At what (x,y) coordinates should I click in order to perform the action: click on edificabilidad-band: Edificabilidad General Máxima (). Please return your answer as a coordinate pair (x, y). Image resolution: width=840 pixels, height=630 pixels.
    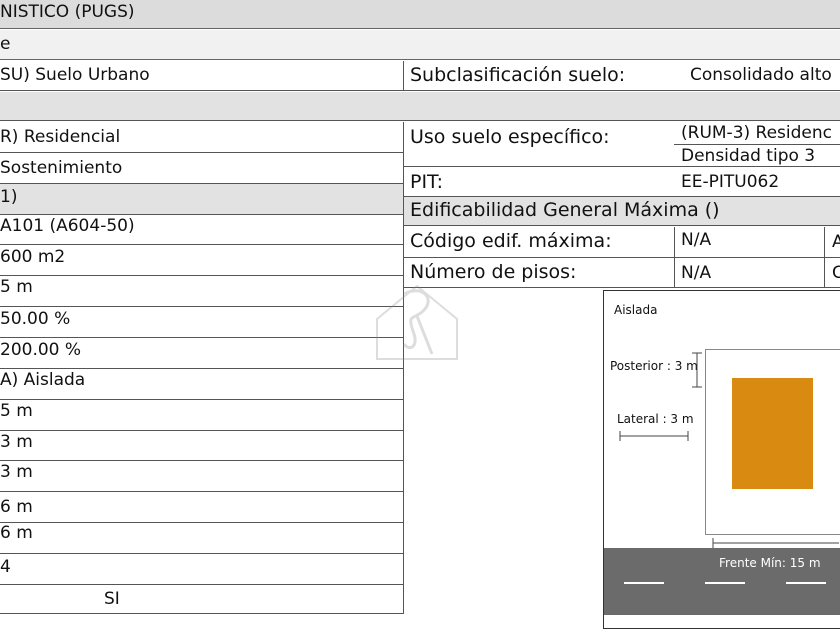
    Looking at the image, I should click on (622, 211).